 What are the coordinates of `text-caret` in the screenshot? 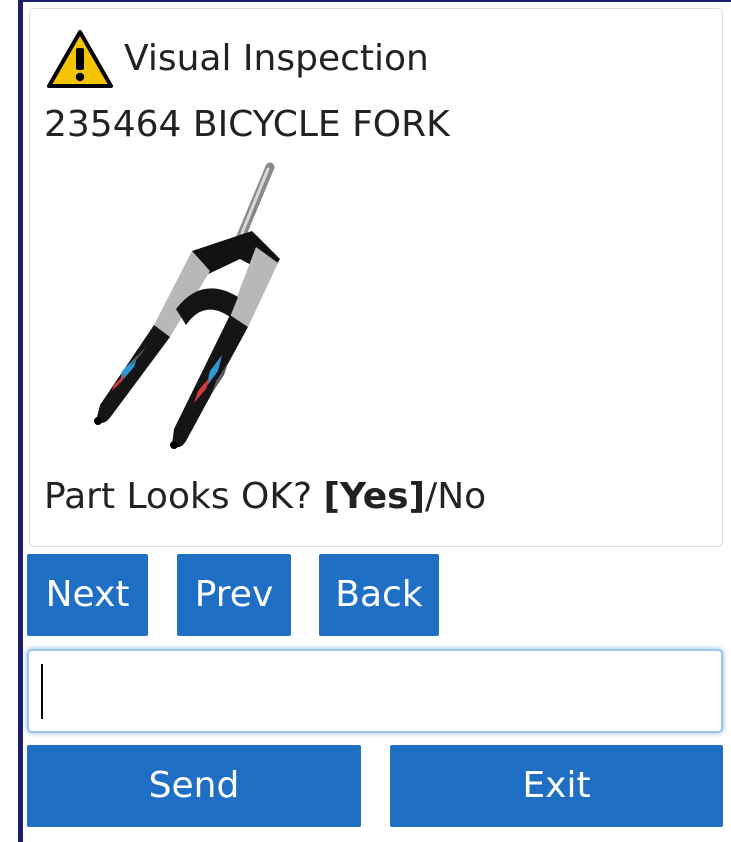 It's located at (42, 691).